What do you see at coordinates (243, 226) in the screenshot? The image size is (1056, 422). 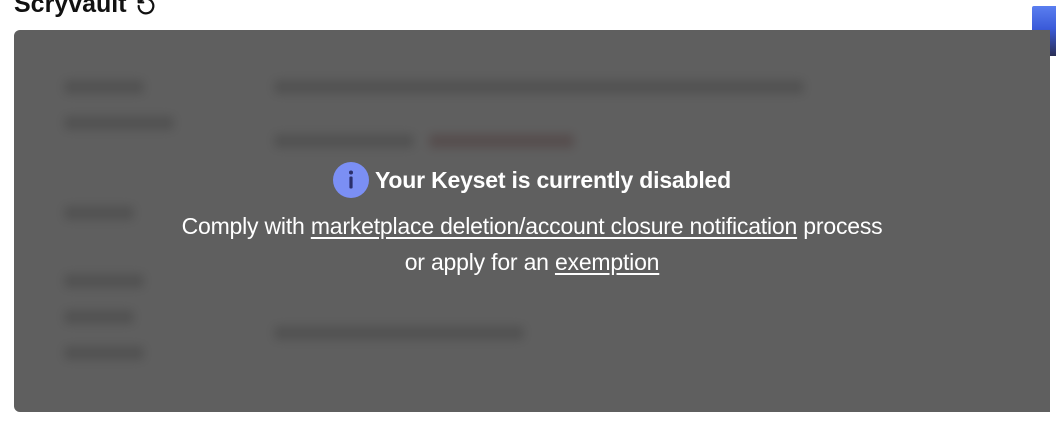 I see `notice-text-prefix: Comply with` at bounding box center [243, 226].